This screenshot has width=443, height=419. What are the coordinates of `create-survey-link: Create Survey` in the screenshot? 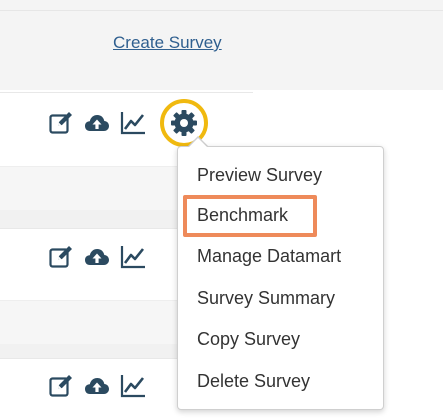 It's located at (167, 43).